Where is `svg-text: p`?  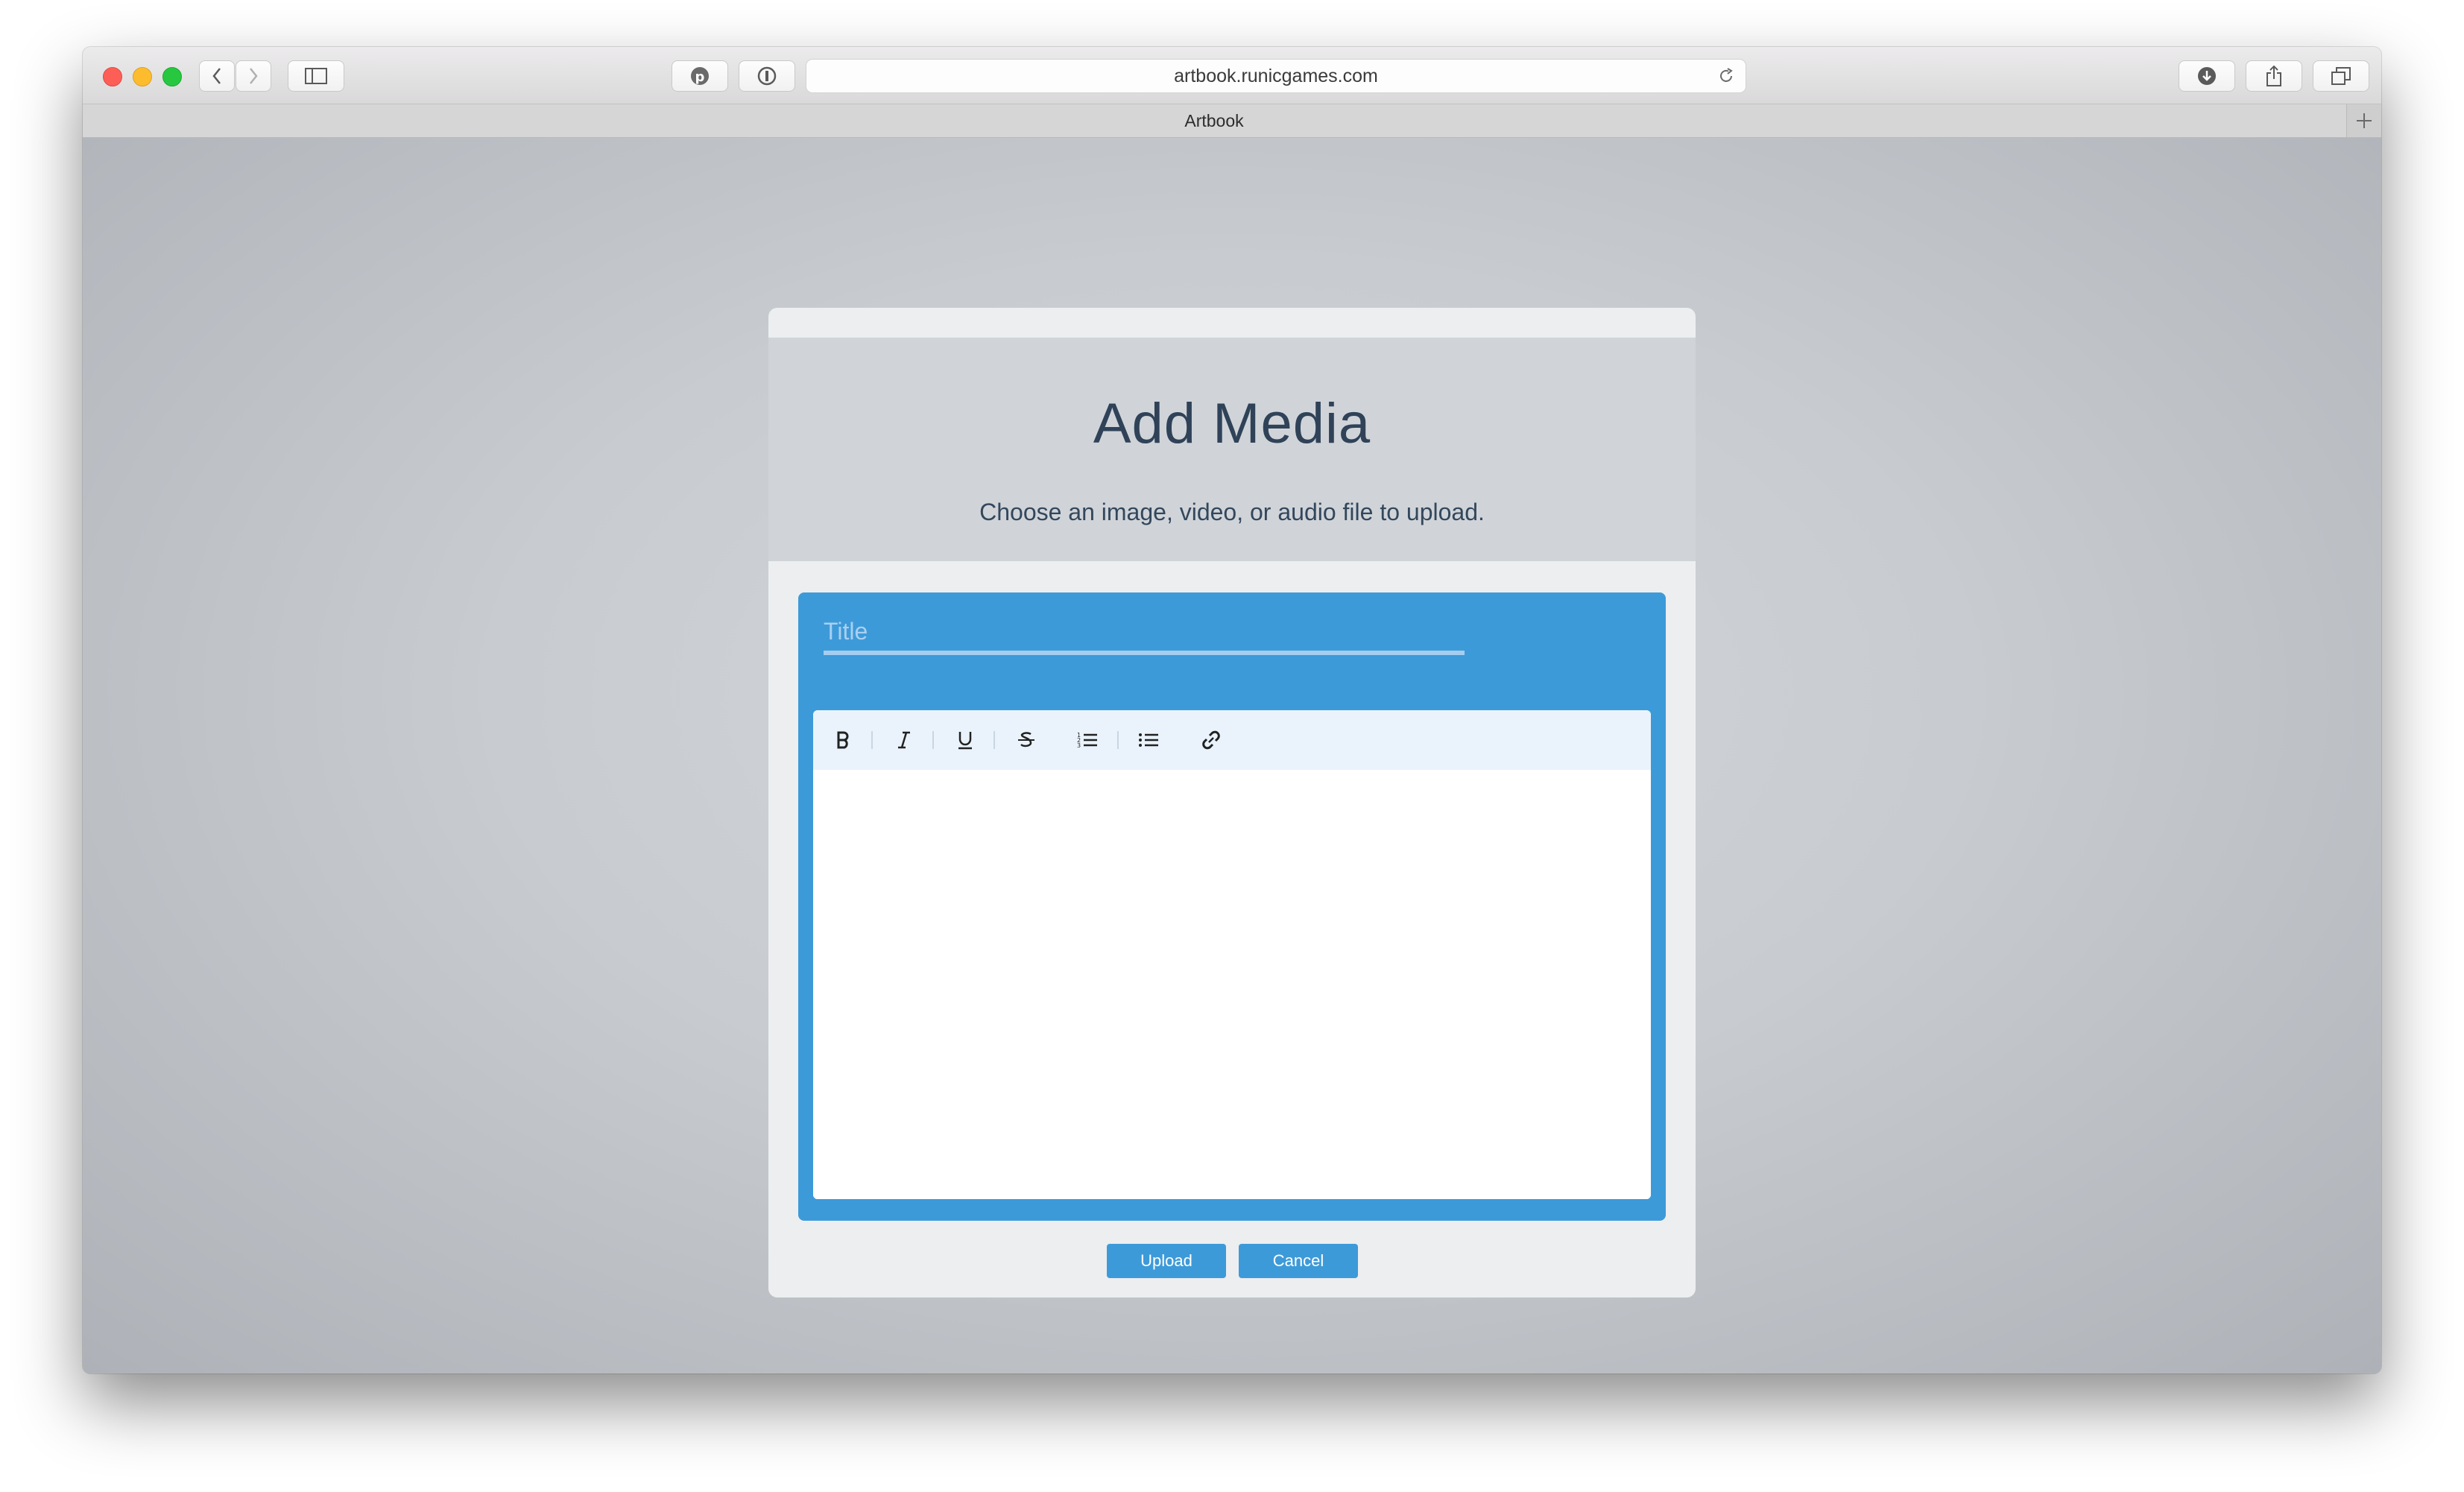
svg-text: p is located at coordinates (700, 77).